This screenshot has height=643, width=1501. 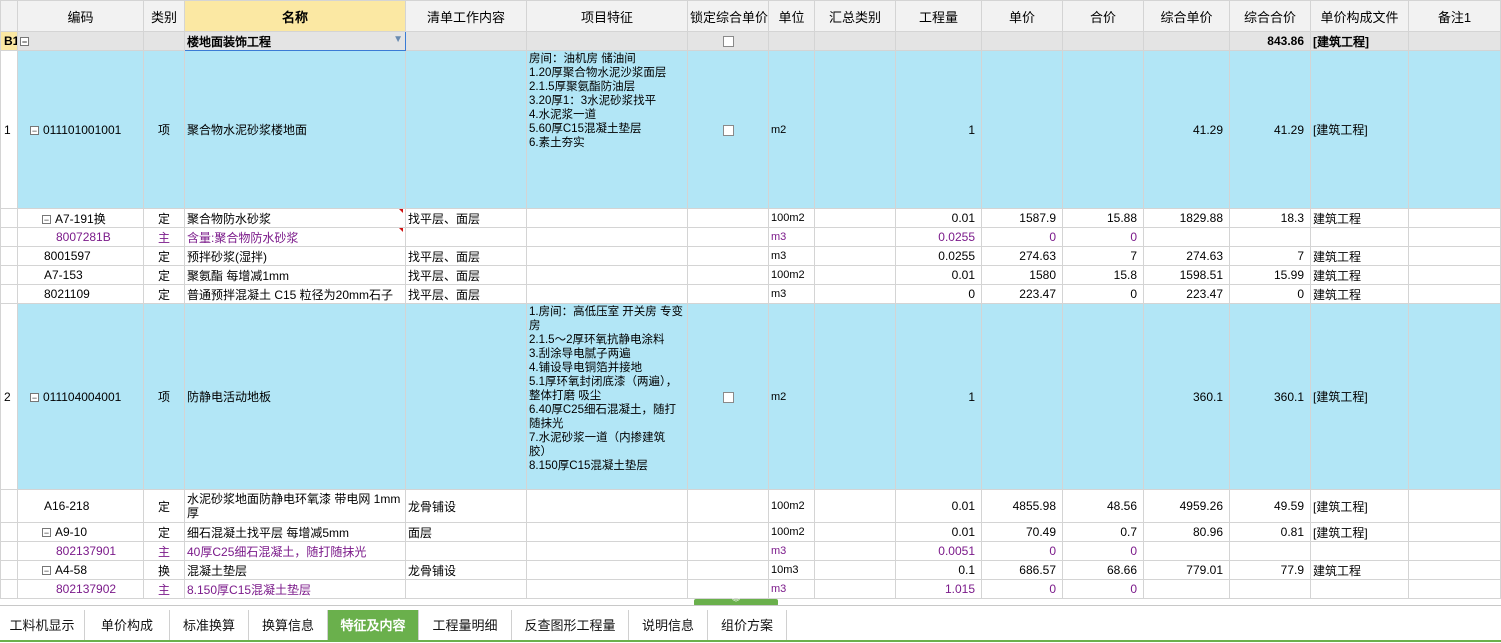 What do you see at coordinates (750, 589) in the screenshot?
I see `material-row: 802137902 主 8.150厚C15混凝土垫层 m3 1.015 0 0` at bounding box center [750, 589].